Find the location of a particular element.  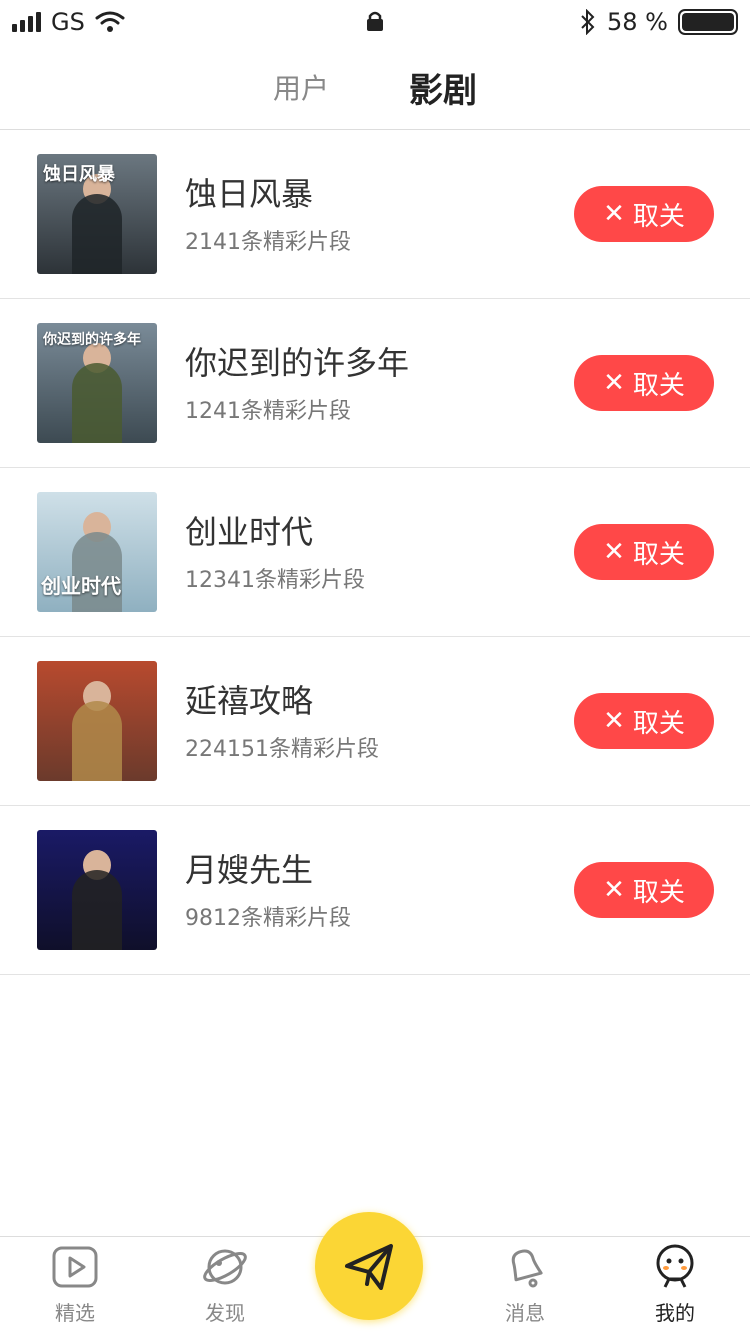

status-left: GS is located at coordinates (68, 22).